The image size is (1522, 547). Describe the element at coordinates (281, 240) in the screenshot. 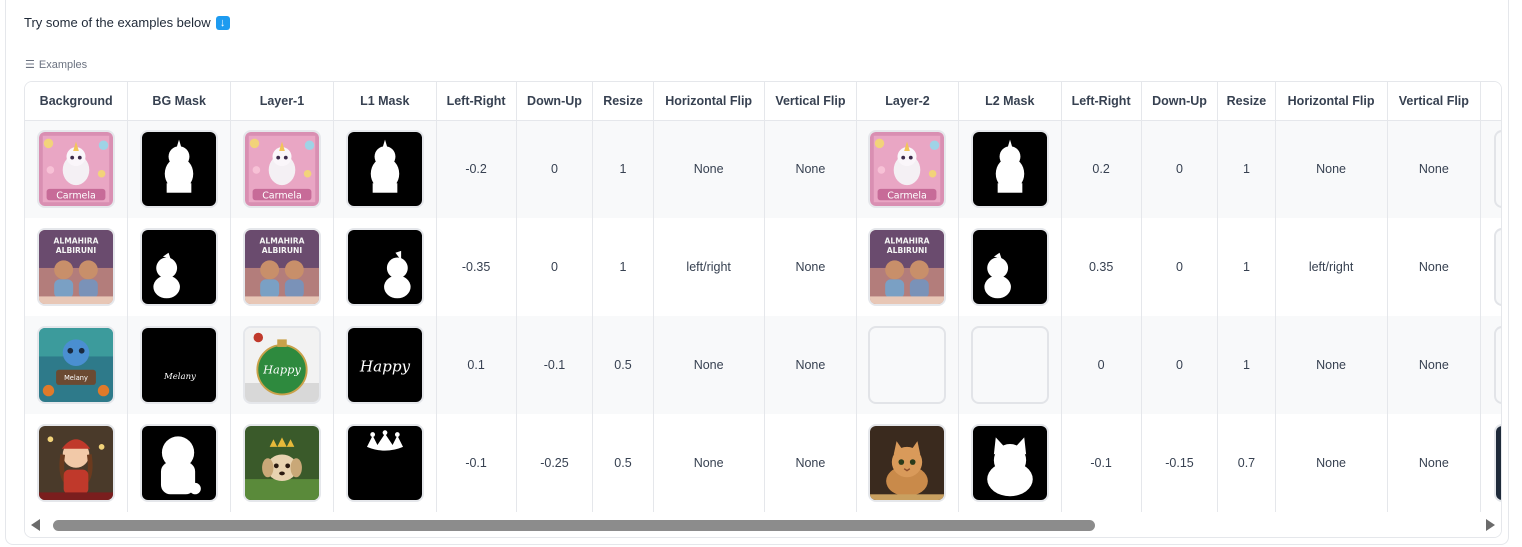

I see `svg-text: ALMAHIRA` at that location.